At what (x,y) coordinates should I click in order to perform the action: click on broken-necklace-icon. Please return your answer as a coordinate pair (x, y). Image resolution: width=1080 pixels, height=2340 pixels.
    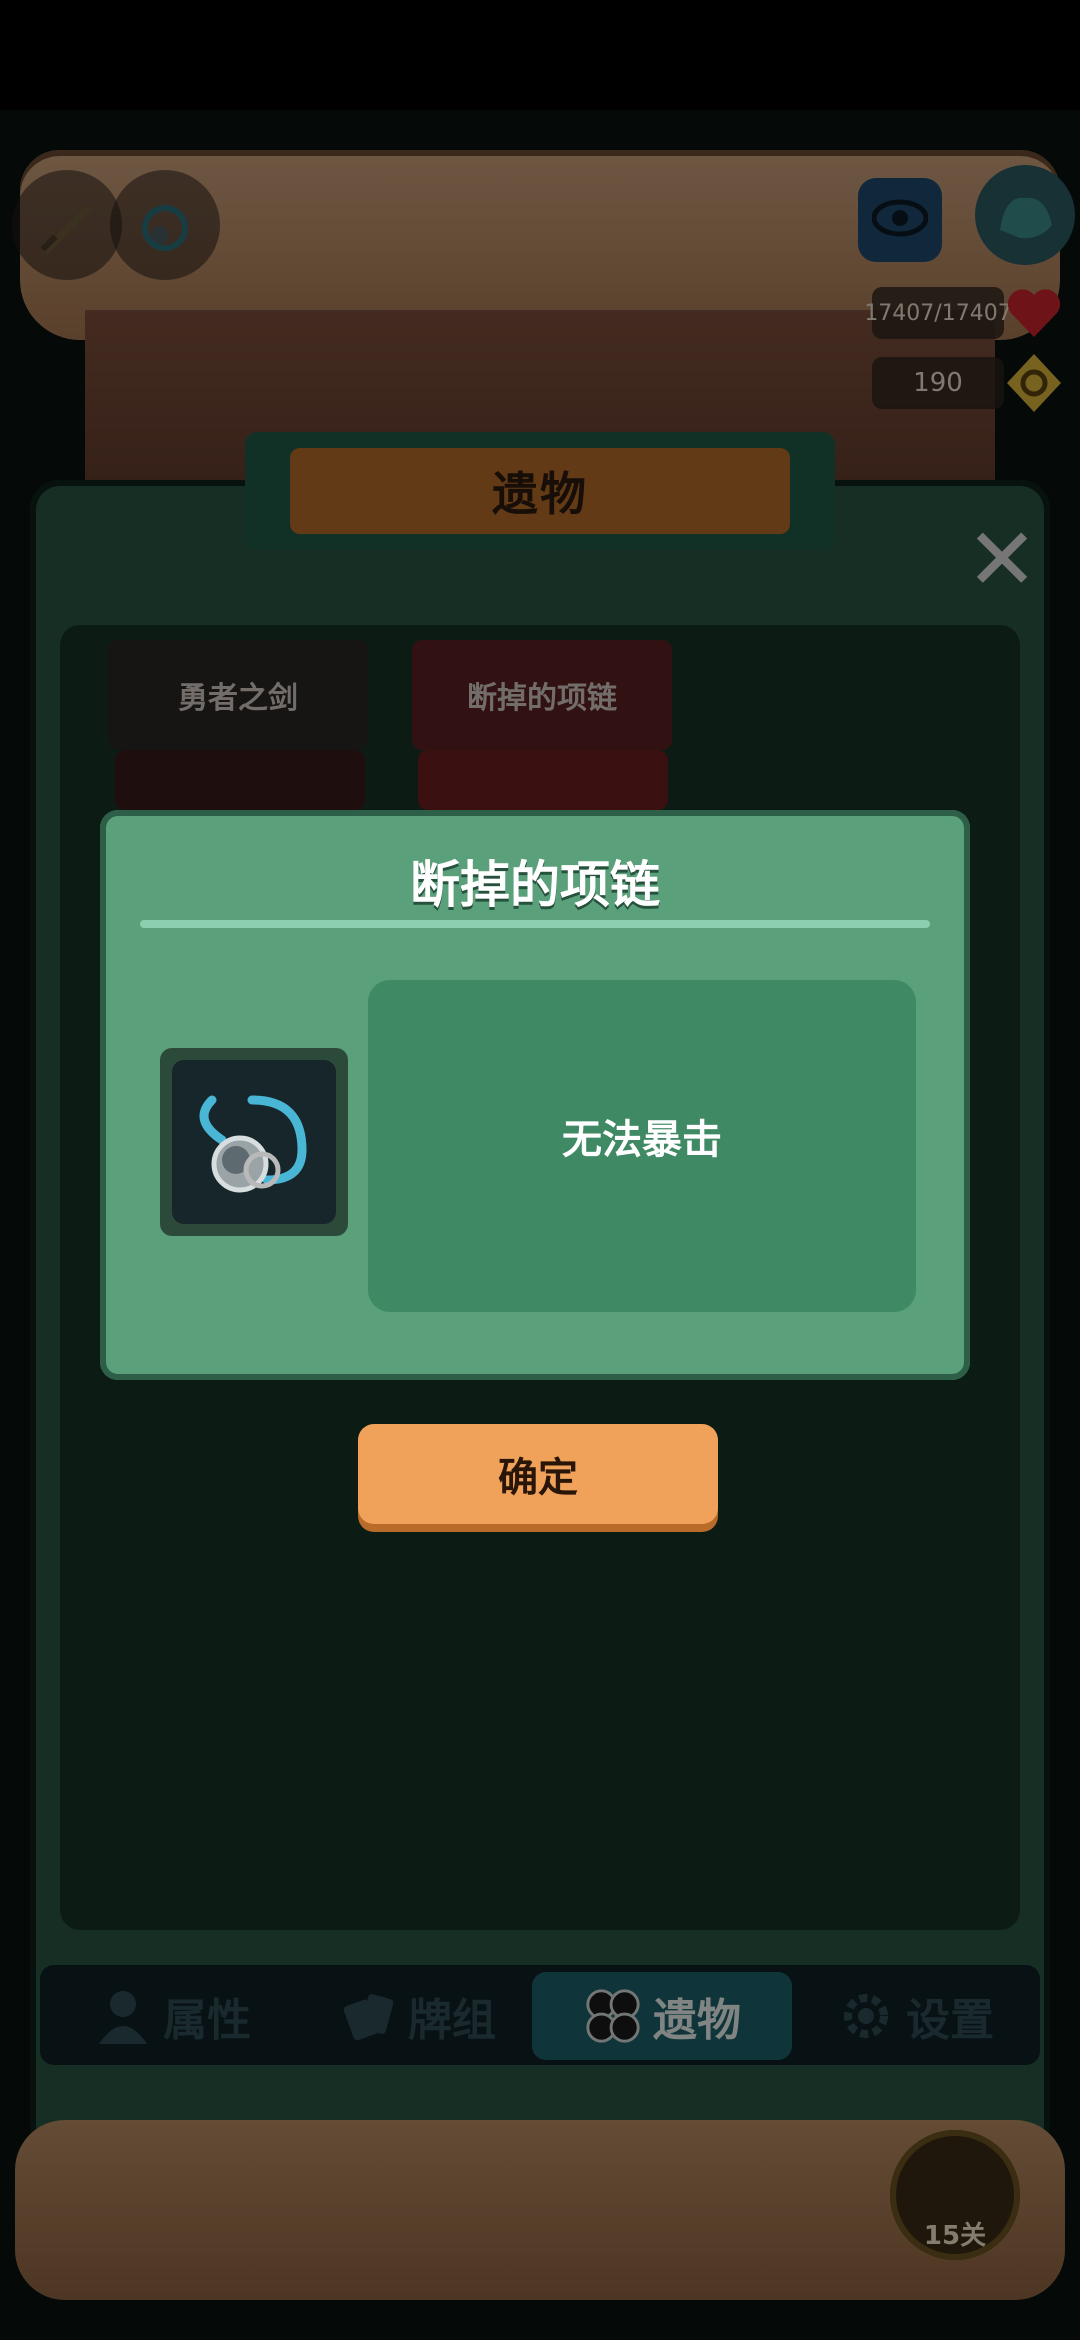
    Looking at the image, I should click on (254, 1142).